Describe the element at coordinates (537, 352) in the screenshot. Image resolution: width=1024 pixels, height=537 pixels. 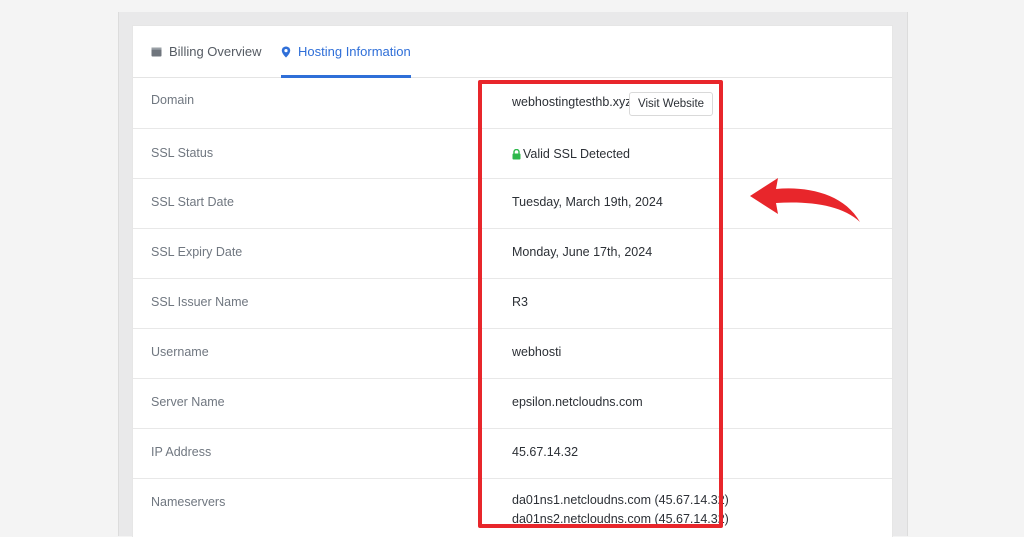
I see `username-value: webhosti` at that location.